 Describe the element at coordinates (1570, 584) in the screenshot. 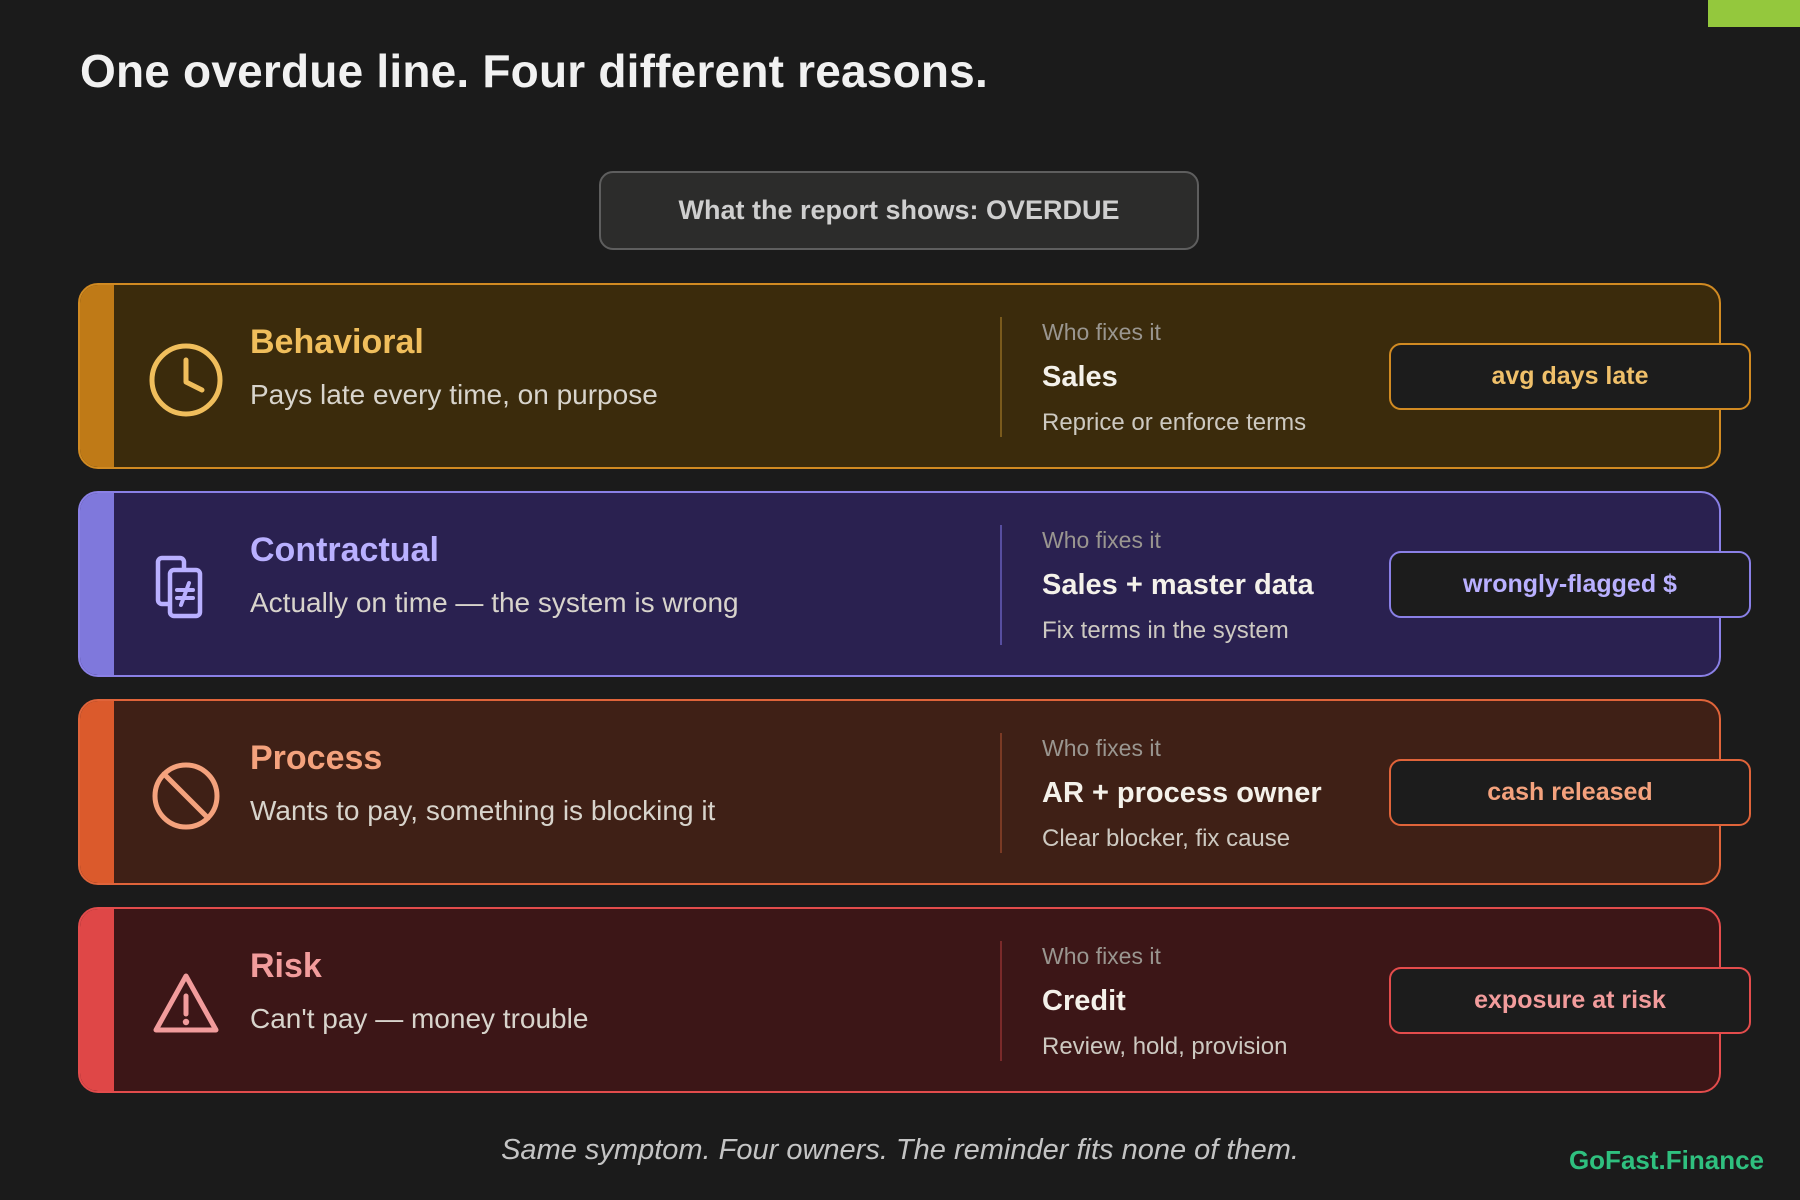

I see `metric-pill-contractual: wrongly-flagged $` at that location.